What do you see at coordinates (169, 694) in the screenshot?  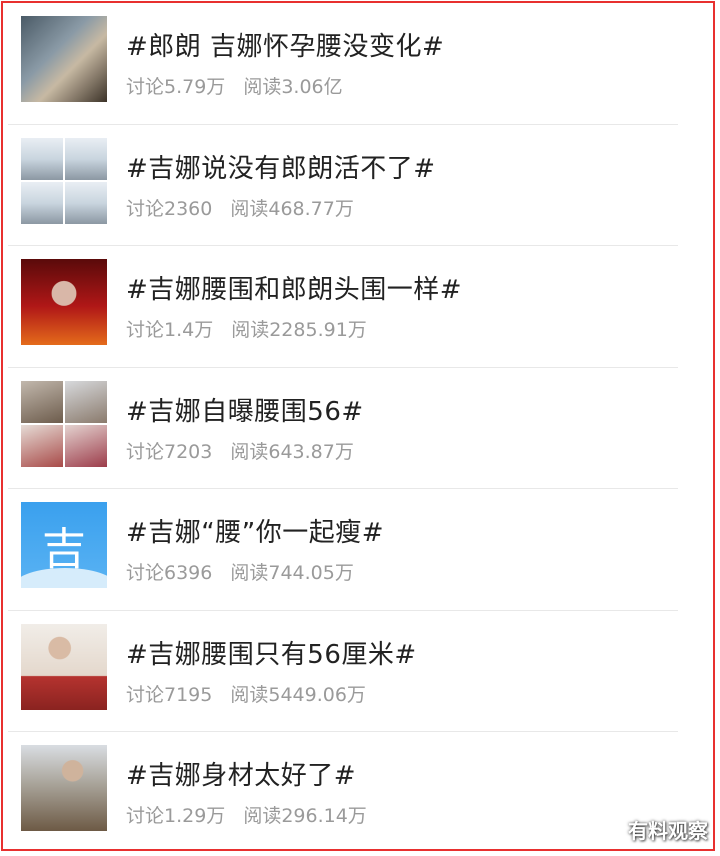 I see `discuss-count: 讨论7195` at bounding box center [169, 694].